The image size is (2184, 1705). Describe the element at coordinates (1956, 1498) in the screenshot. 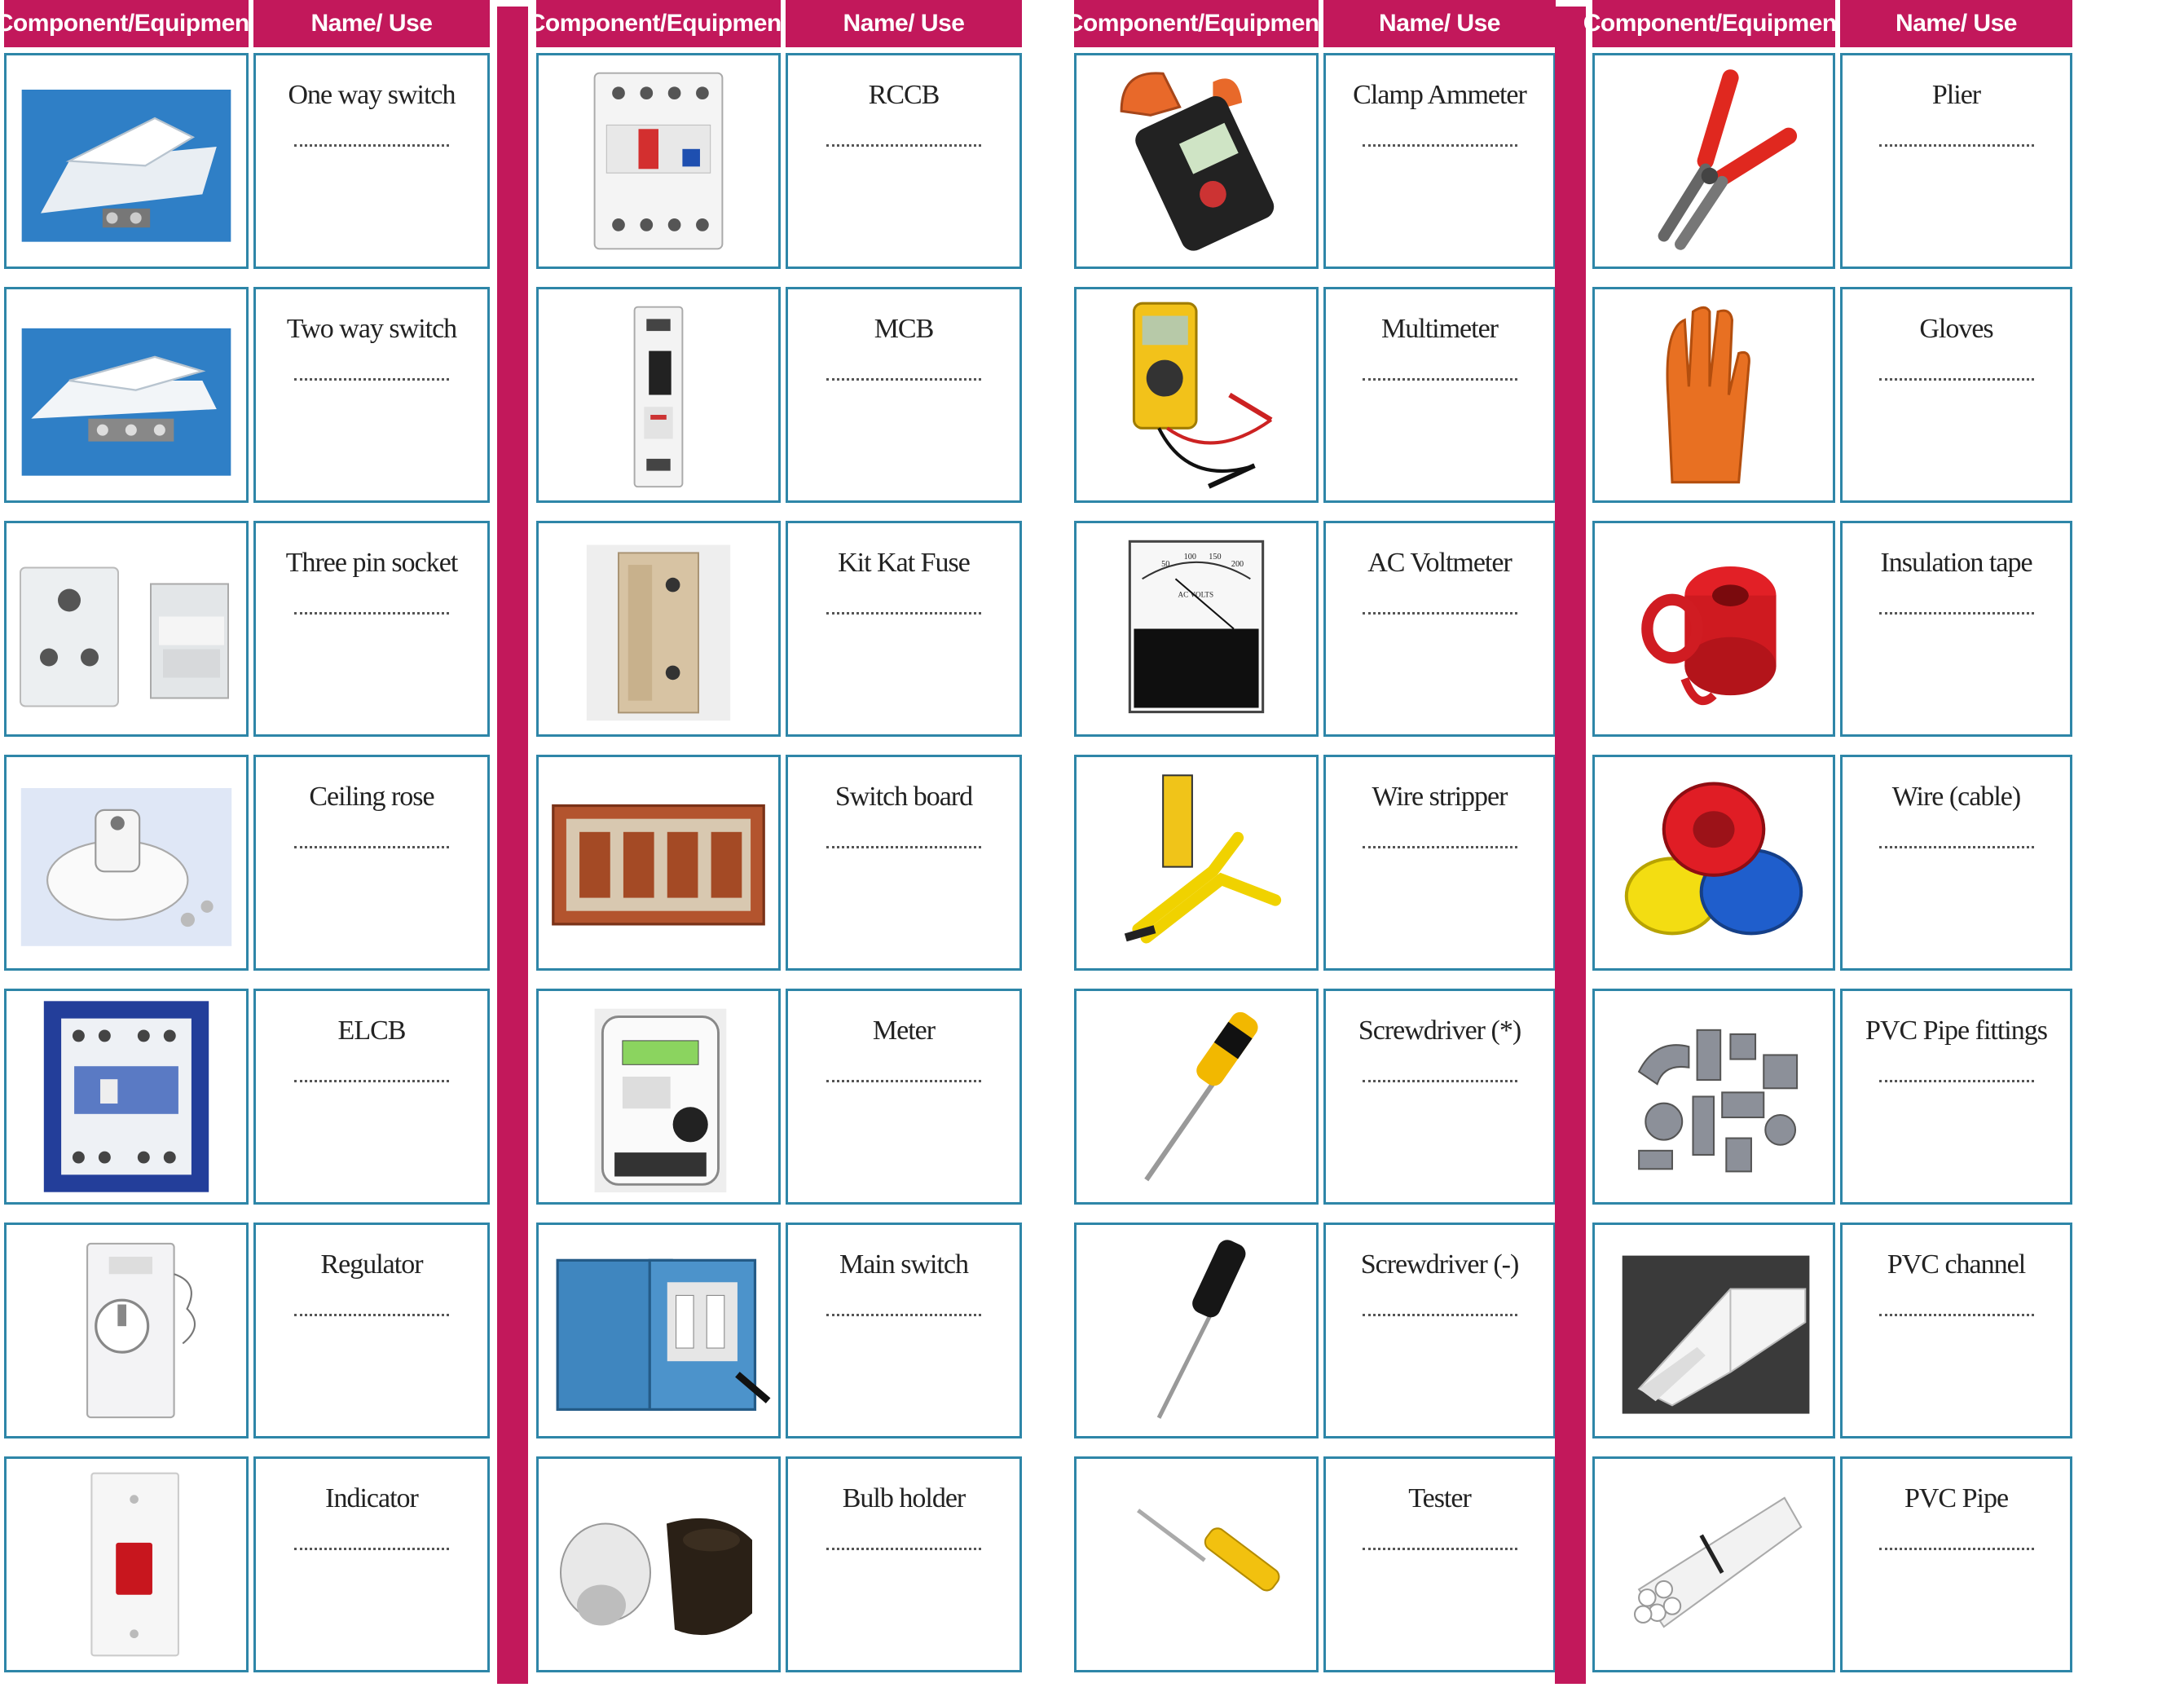

I see `component-name: PVC Pipe` at that location.